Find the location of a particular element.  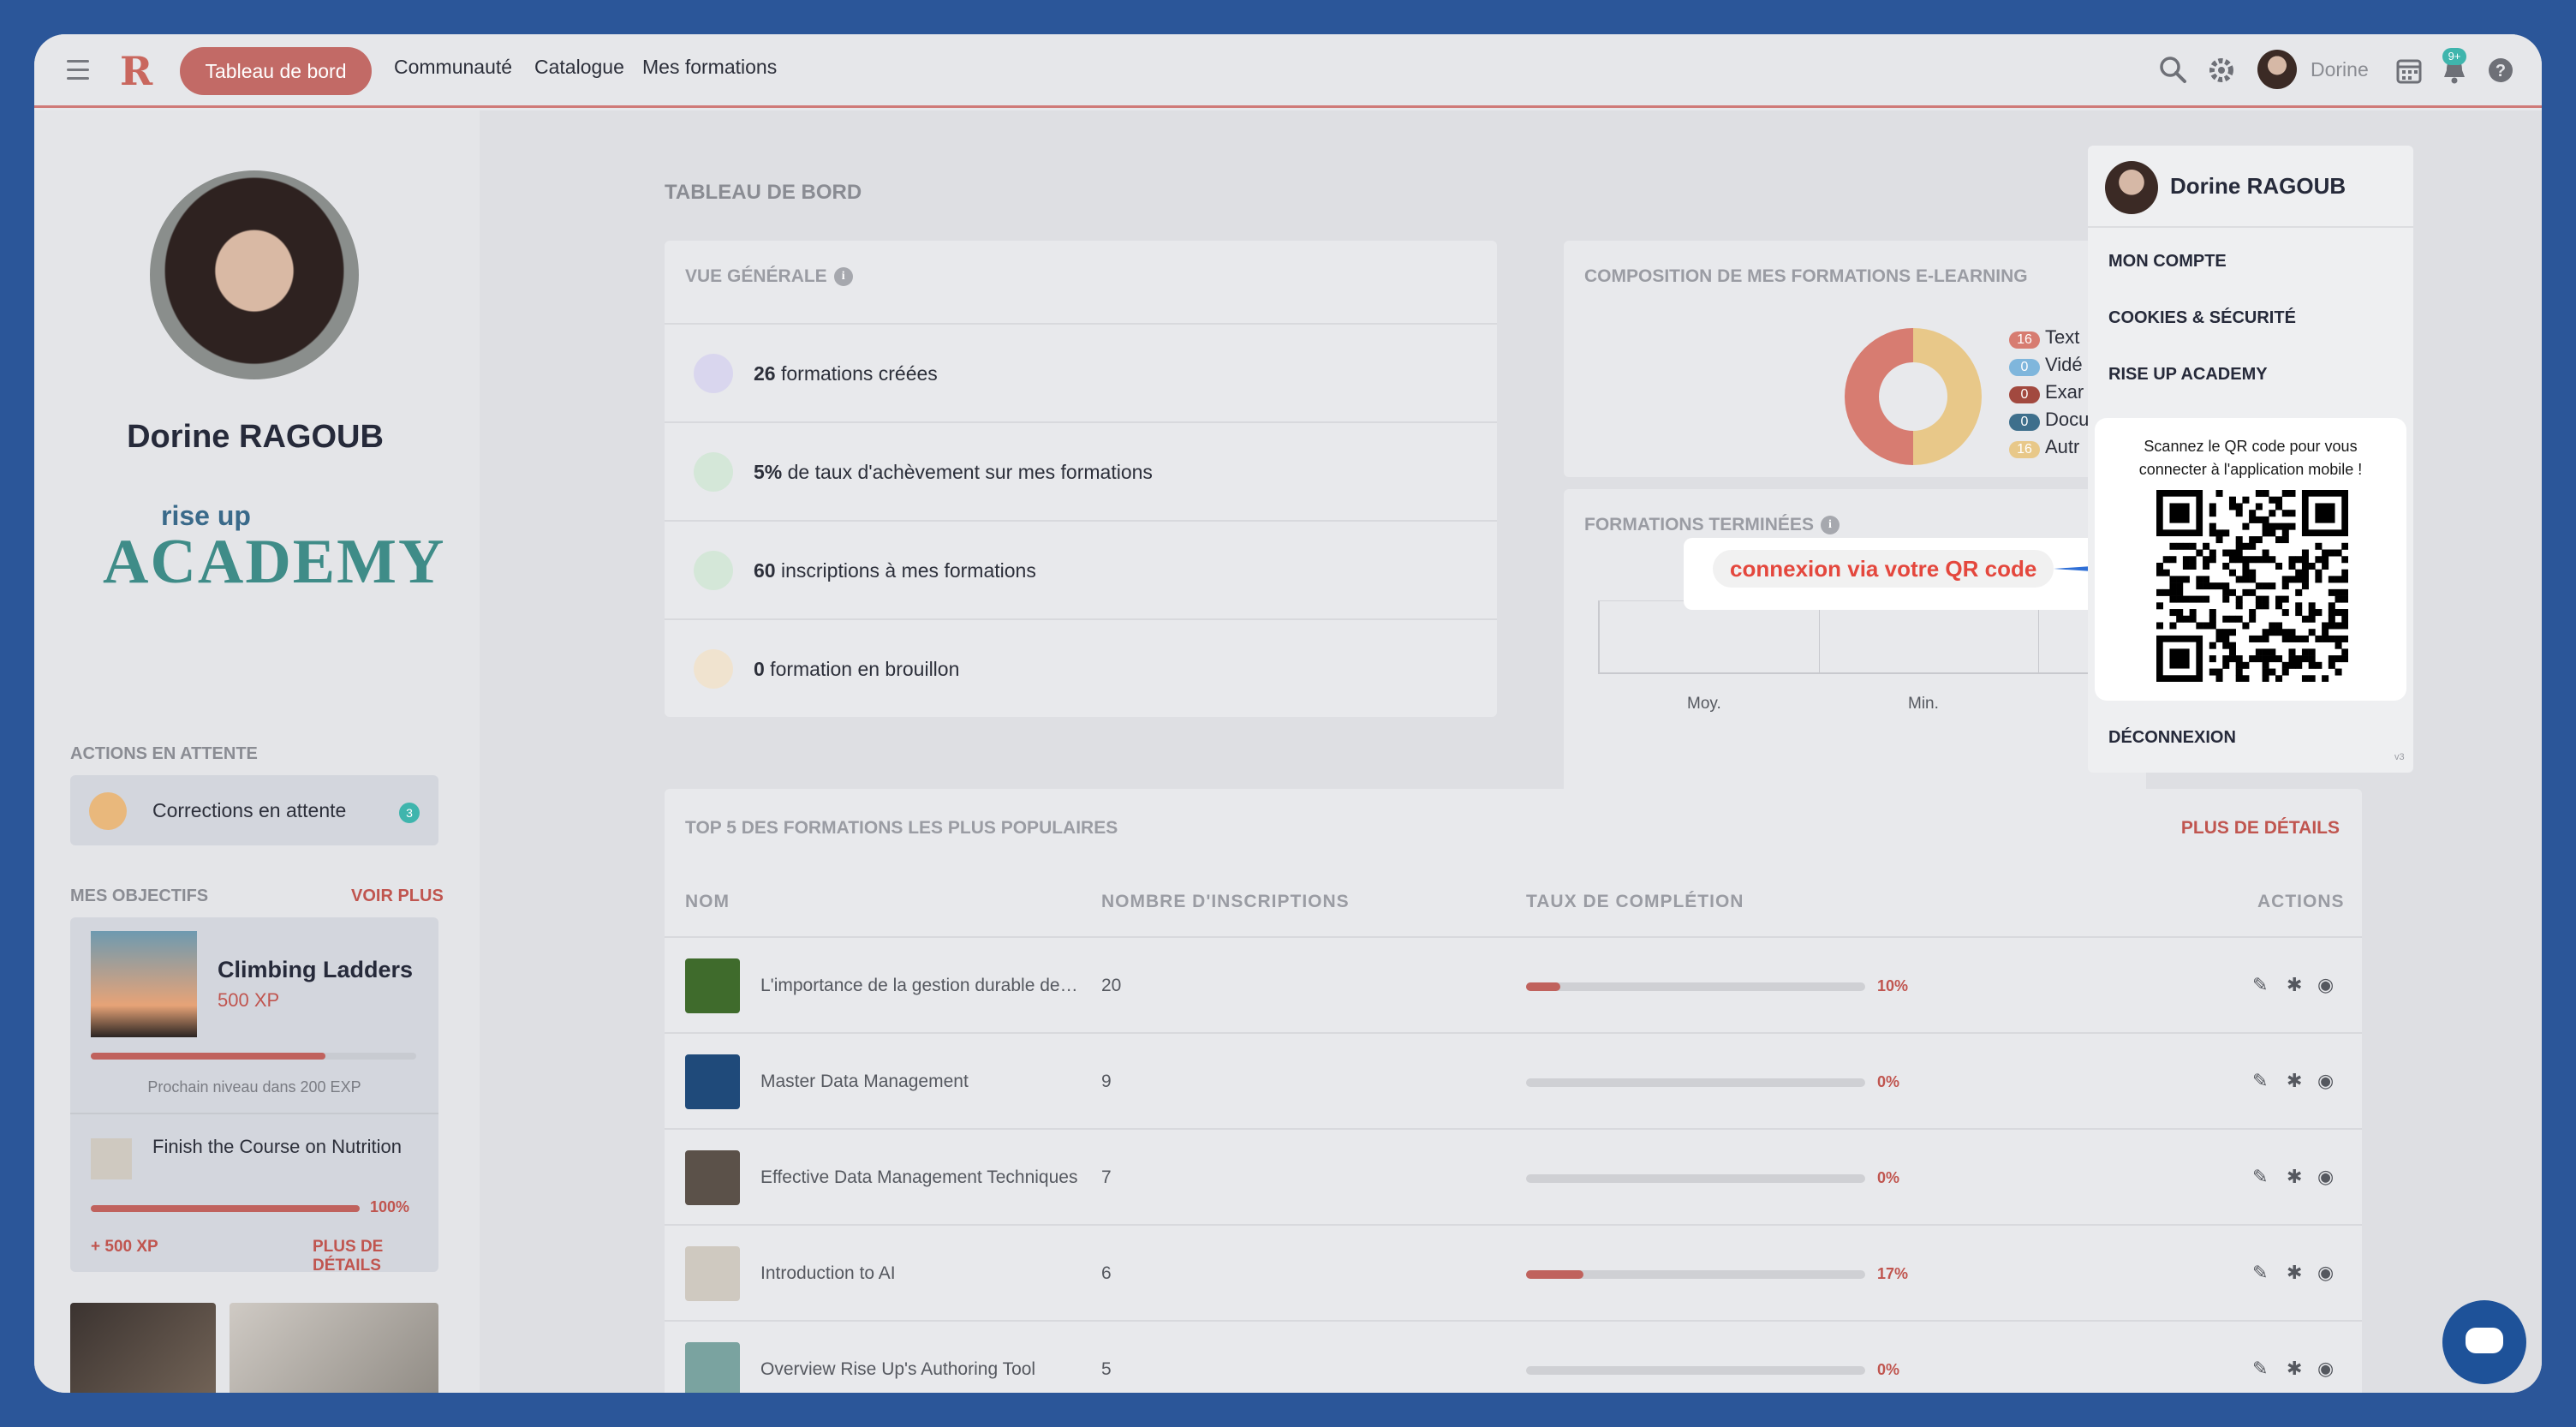

voir-plus-link: VOIR PLUS is located at coordinates (398, 896).